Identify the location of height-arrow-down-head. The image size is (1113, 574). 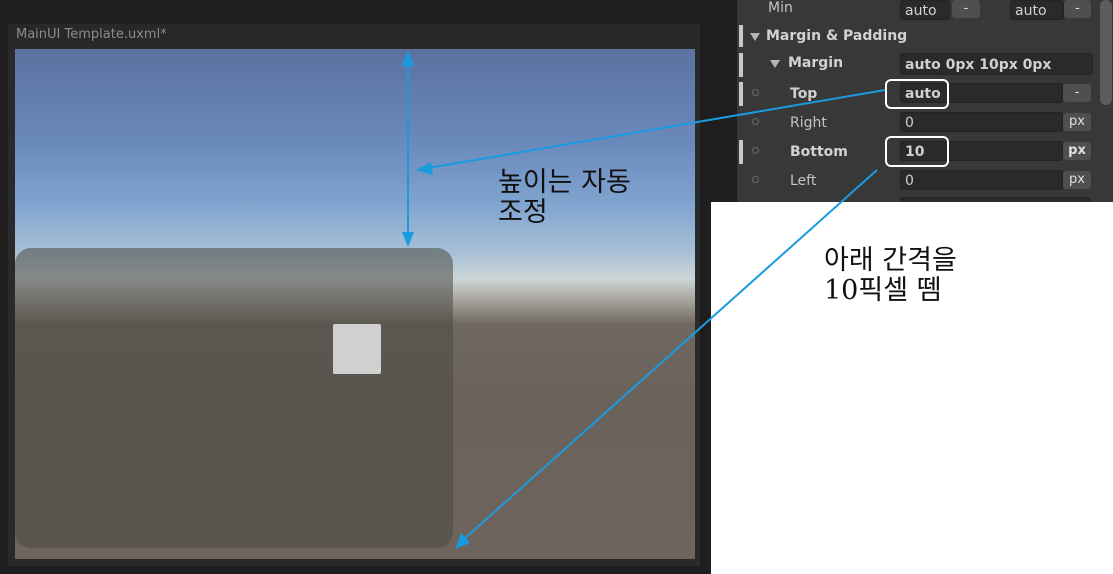
(408, 239).